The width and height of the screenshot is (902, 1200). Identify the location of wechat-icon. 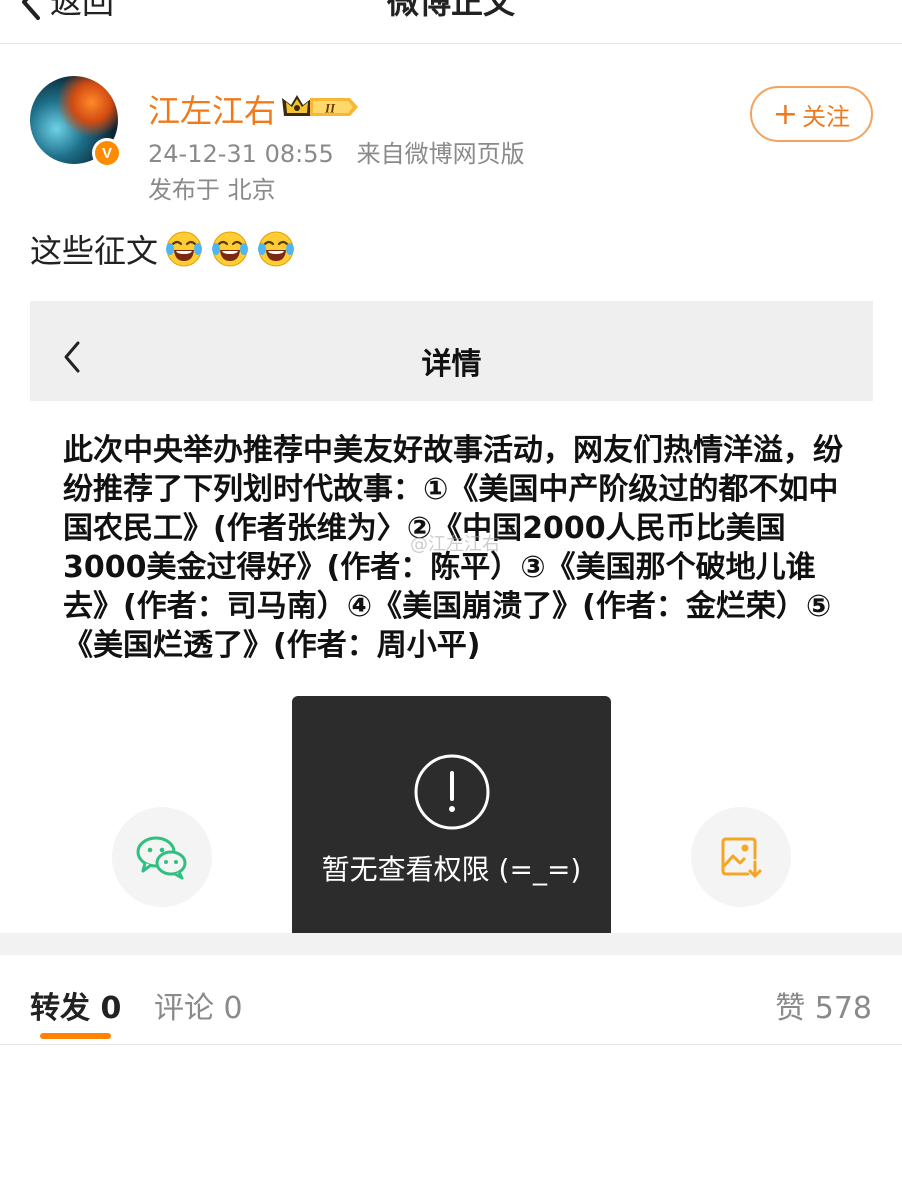
(161, 858).